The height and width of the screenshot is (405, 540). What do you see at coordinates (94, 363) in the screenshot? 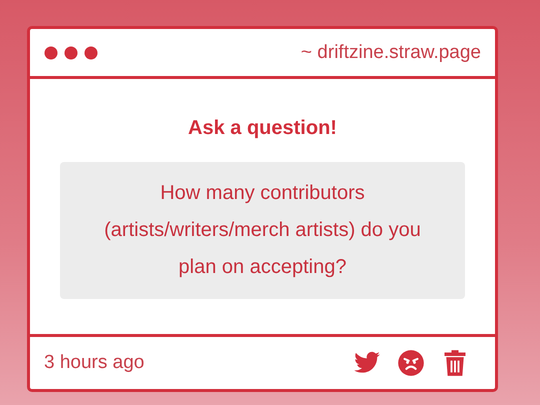
I see `timestamp: 3 hours ago` at bounding box center [94, 363].